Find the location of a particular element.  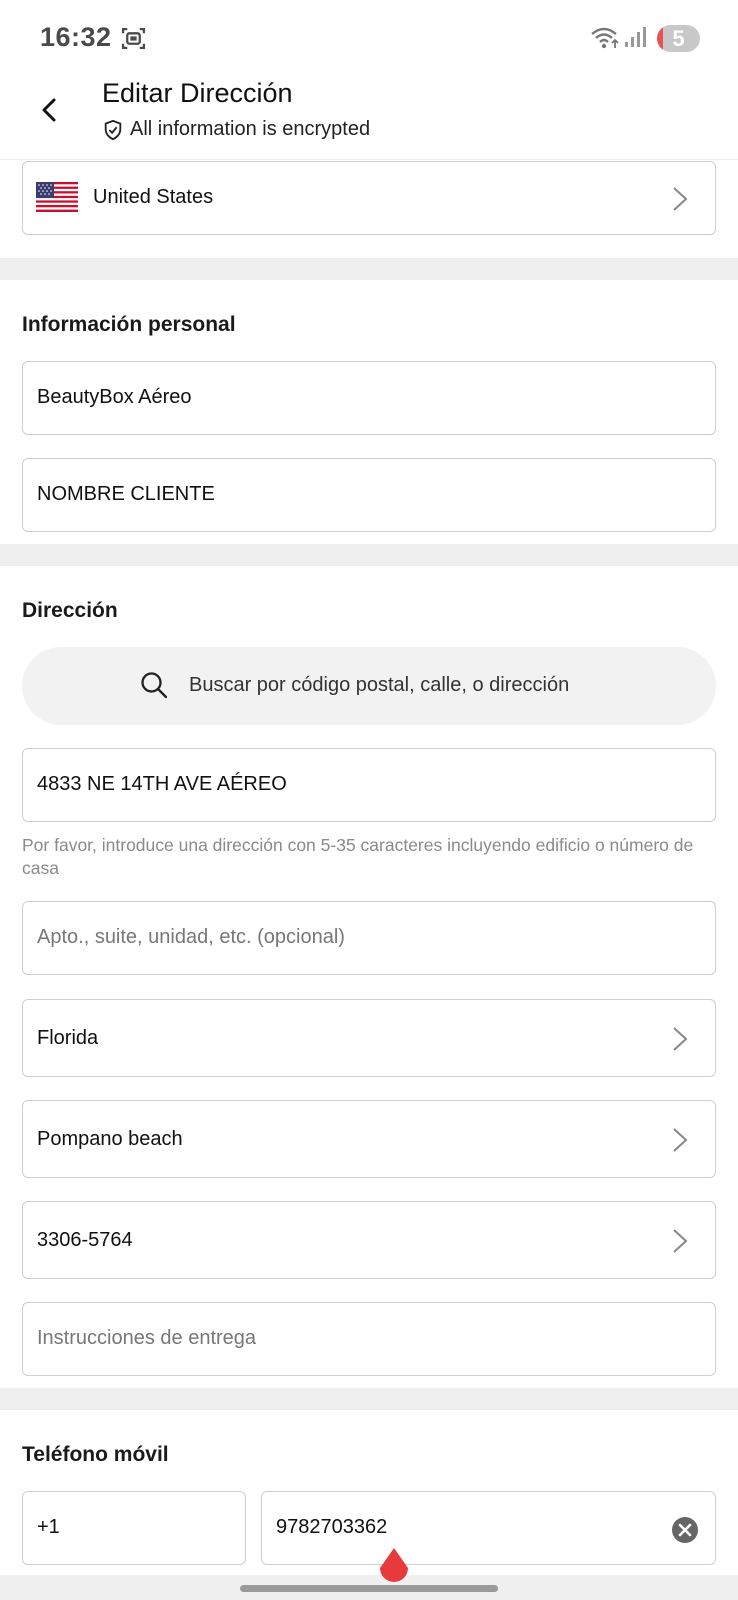

apartment-placeholder: Apto., suite, unidad, etc. (opcional) is located at coordinates (191, 937).